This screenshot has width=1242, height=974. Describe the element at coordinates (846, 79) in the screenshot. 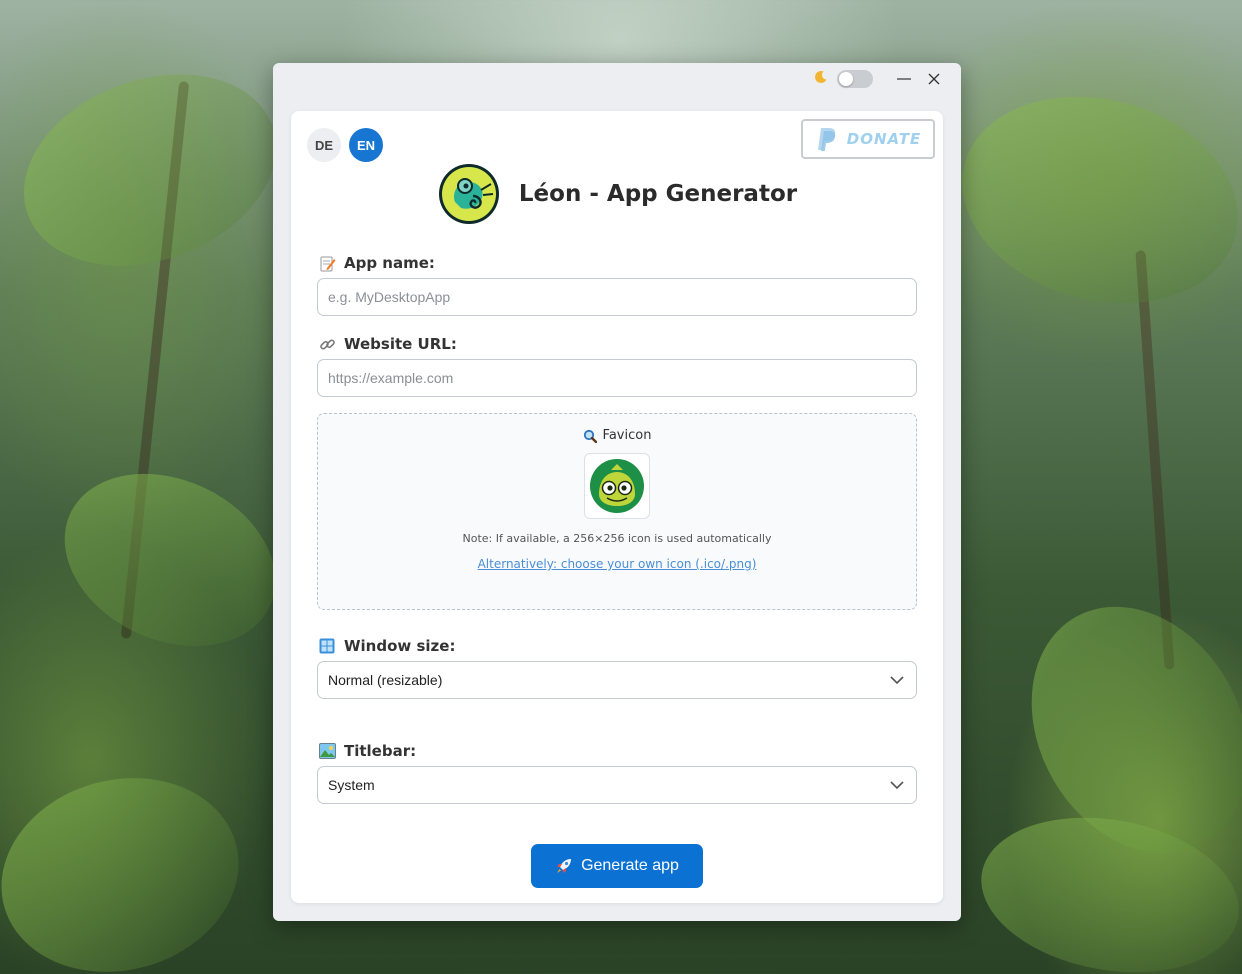

I see `toggle-knob` at that location.